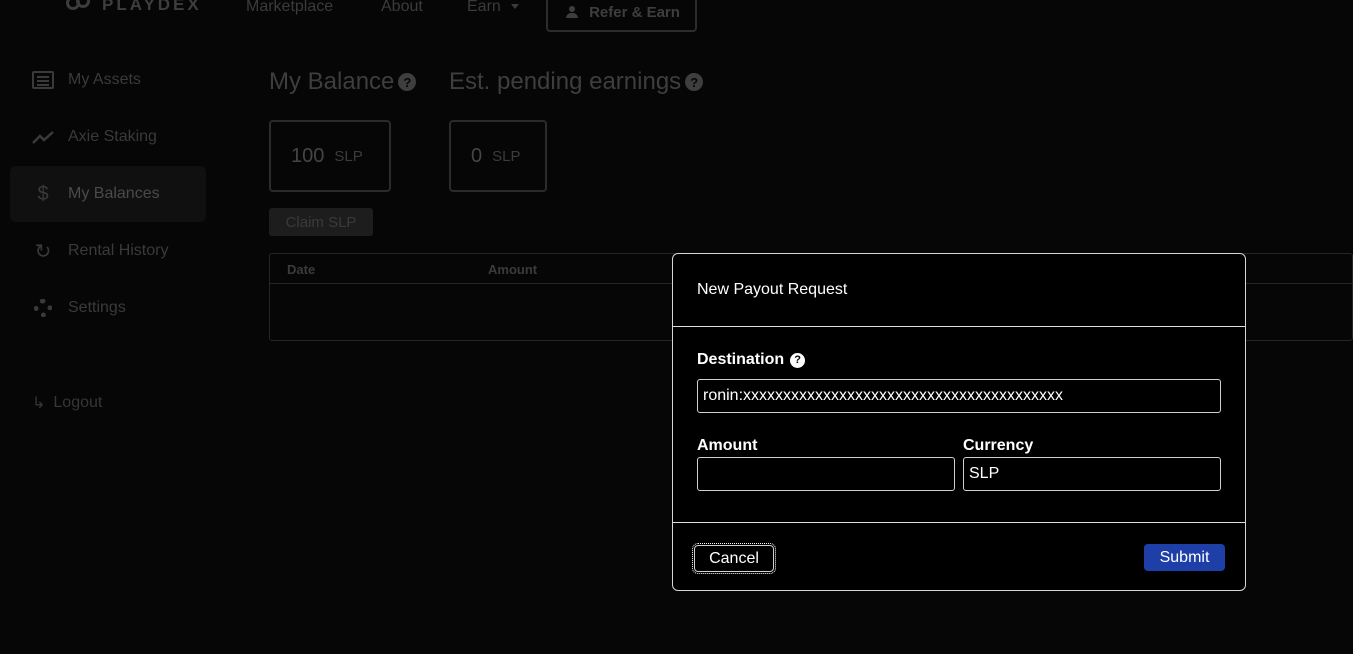 The height and width of the screenshot is (654, 1353). What do you see at coordinates (330, 156) in the screenshot?
I see `balance-card: 100 SLP` at bounding box center [330, 156].